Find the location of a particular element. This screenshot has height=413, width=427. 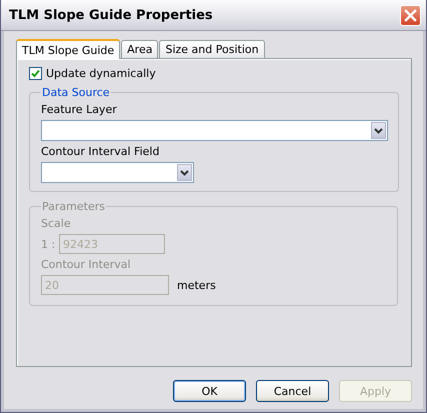

checkbox is located at coordinates (35, 73).